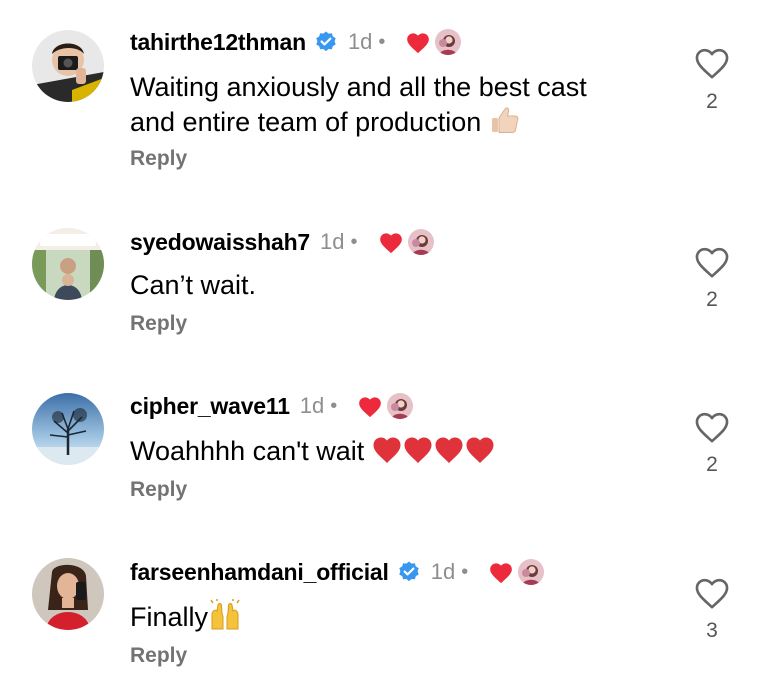  I want to click on comment-header: farseenhamdani_official 1d •, so click(337, 572).